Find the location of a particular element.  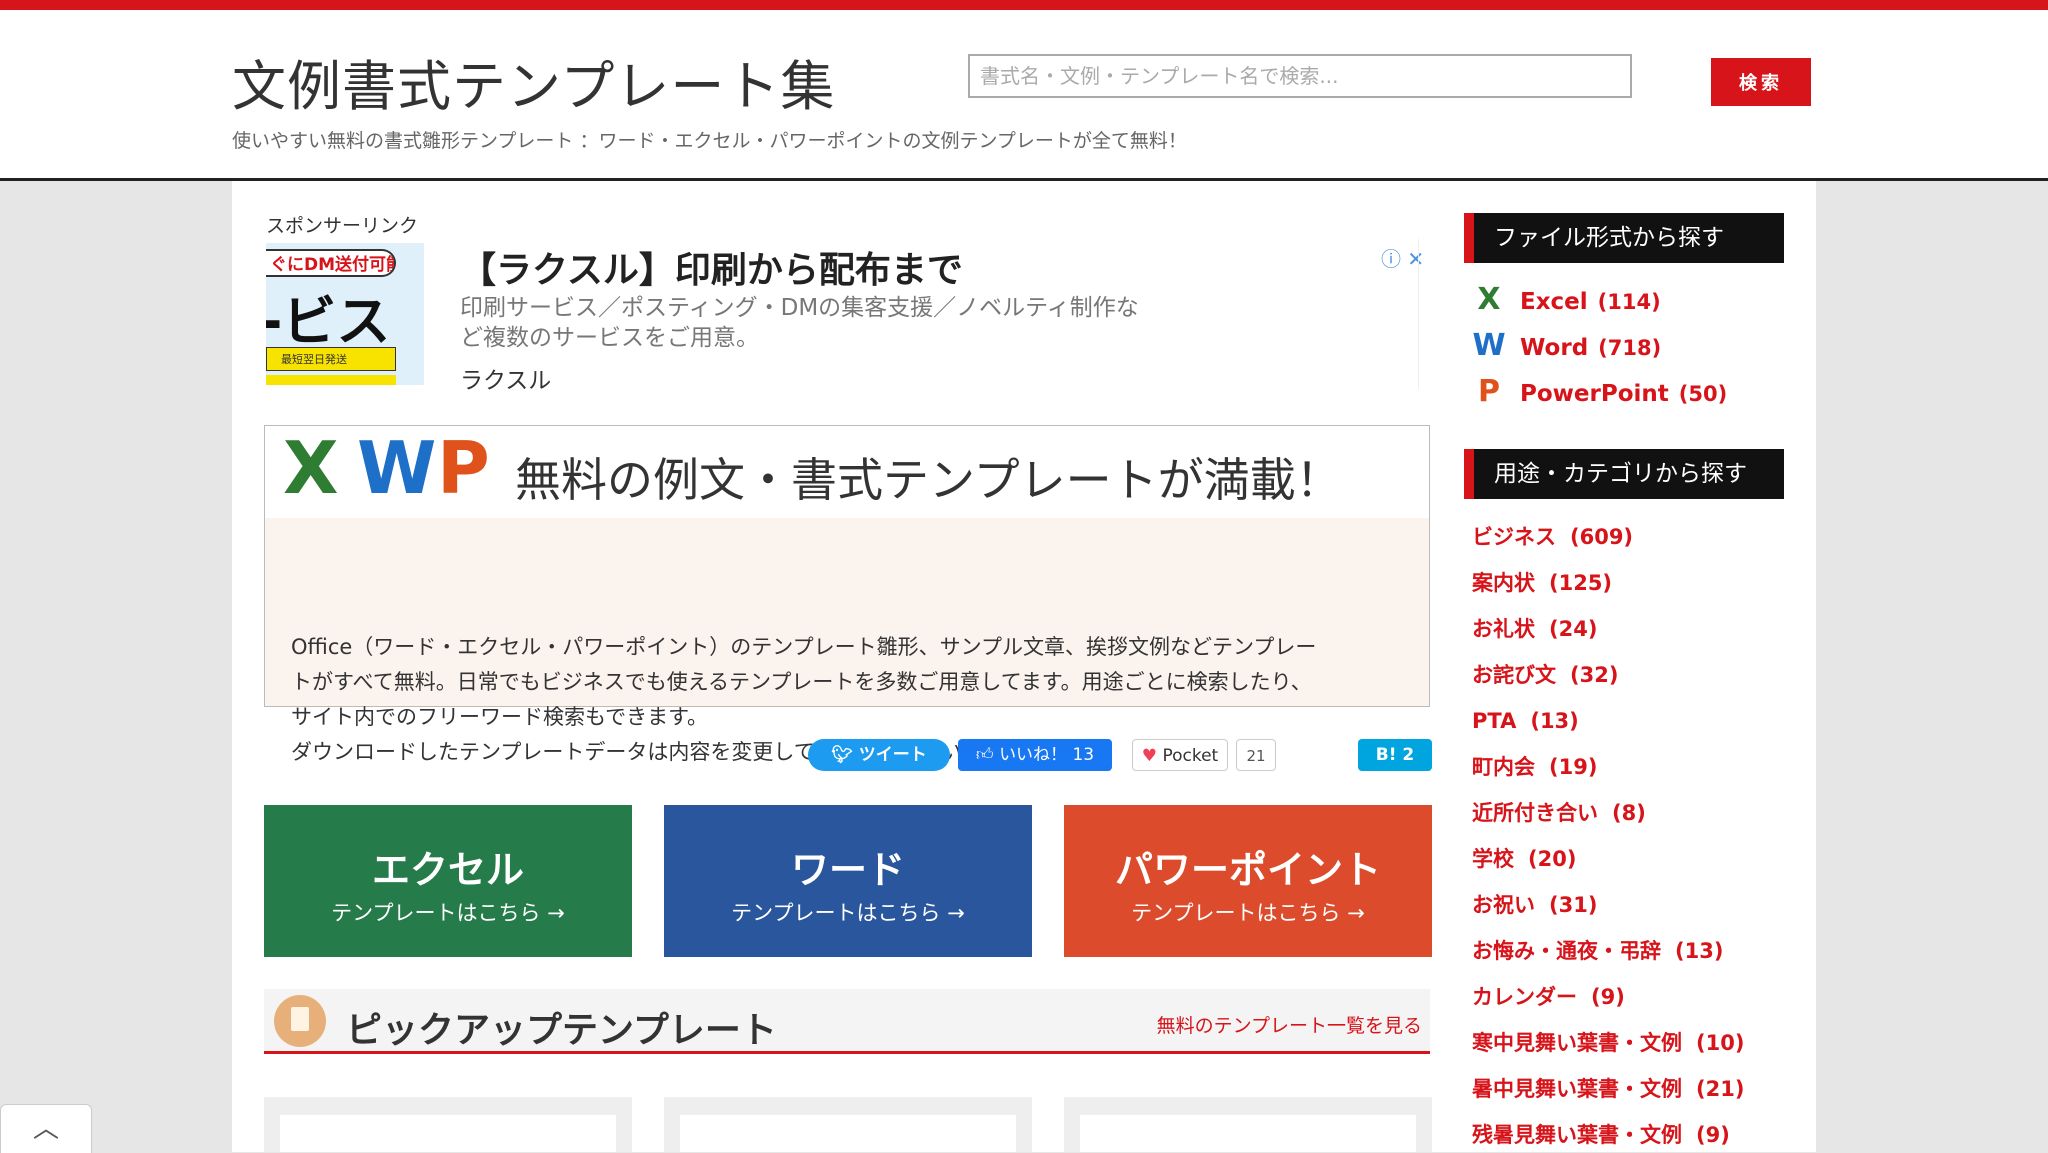

category-name: ビジネス is located at coordinates (1514, 537).